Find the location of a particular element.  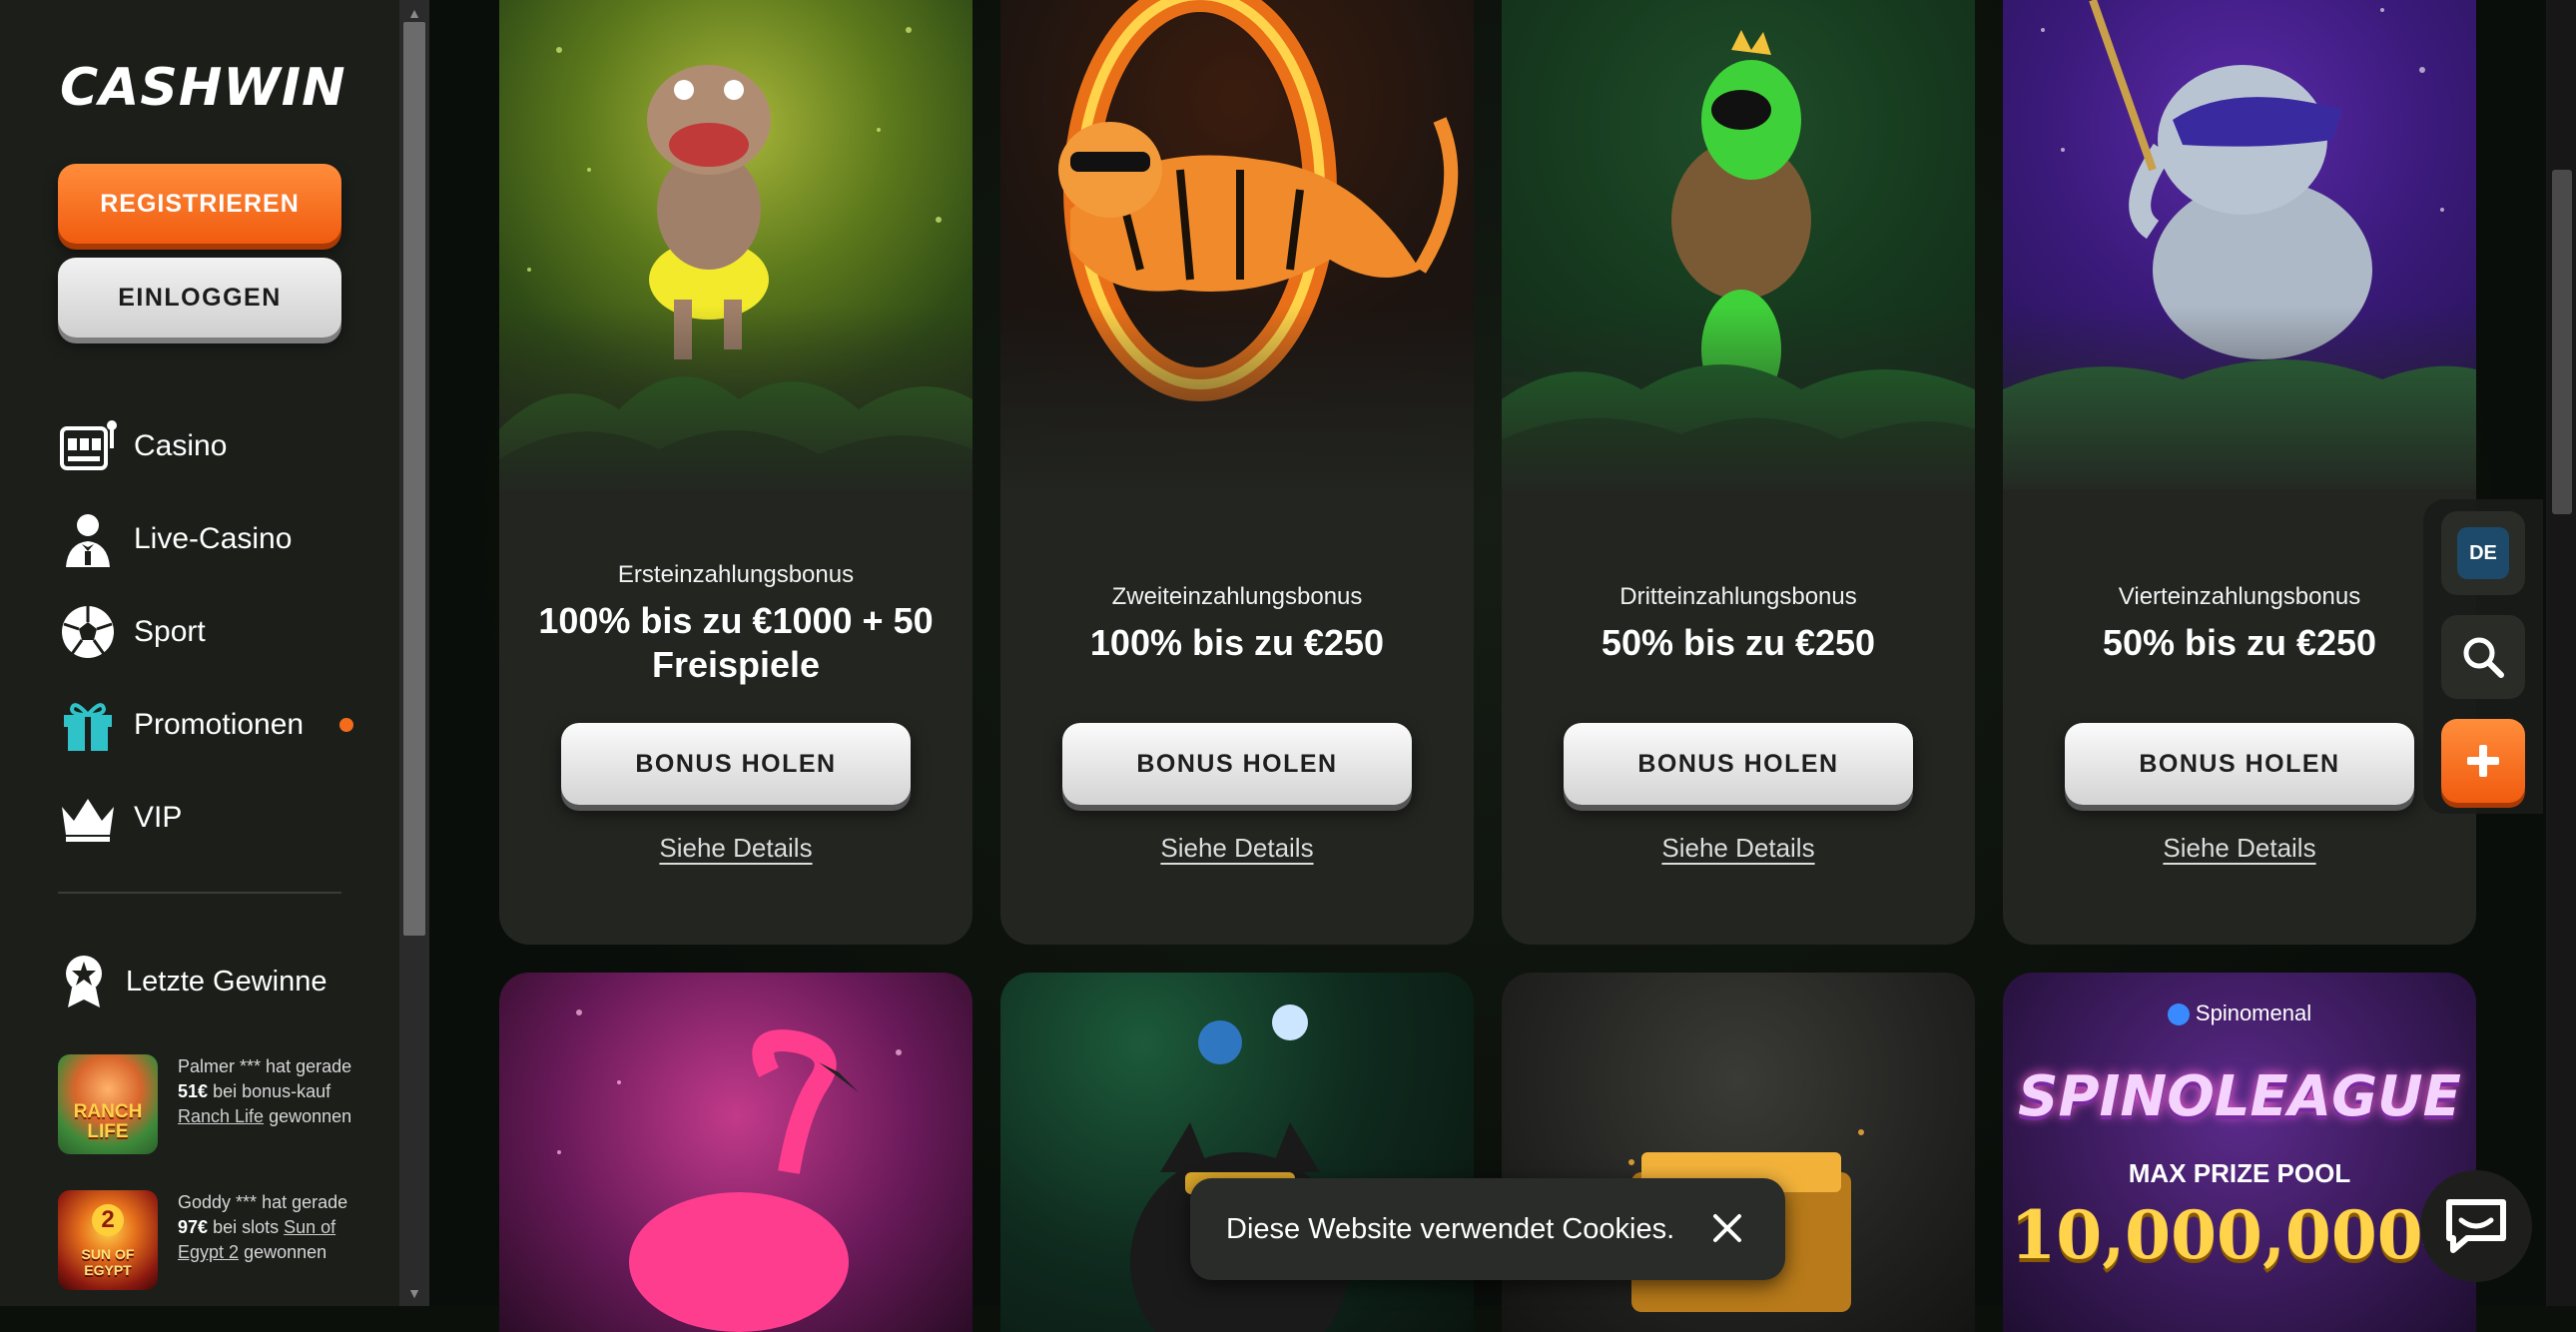

game-thumbnail: RANCH LIFE is located at coordinates (108, 1104).